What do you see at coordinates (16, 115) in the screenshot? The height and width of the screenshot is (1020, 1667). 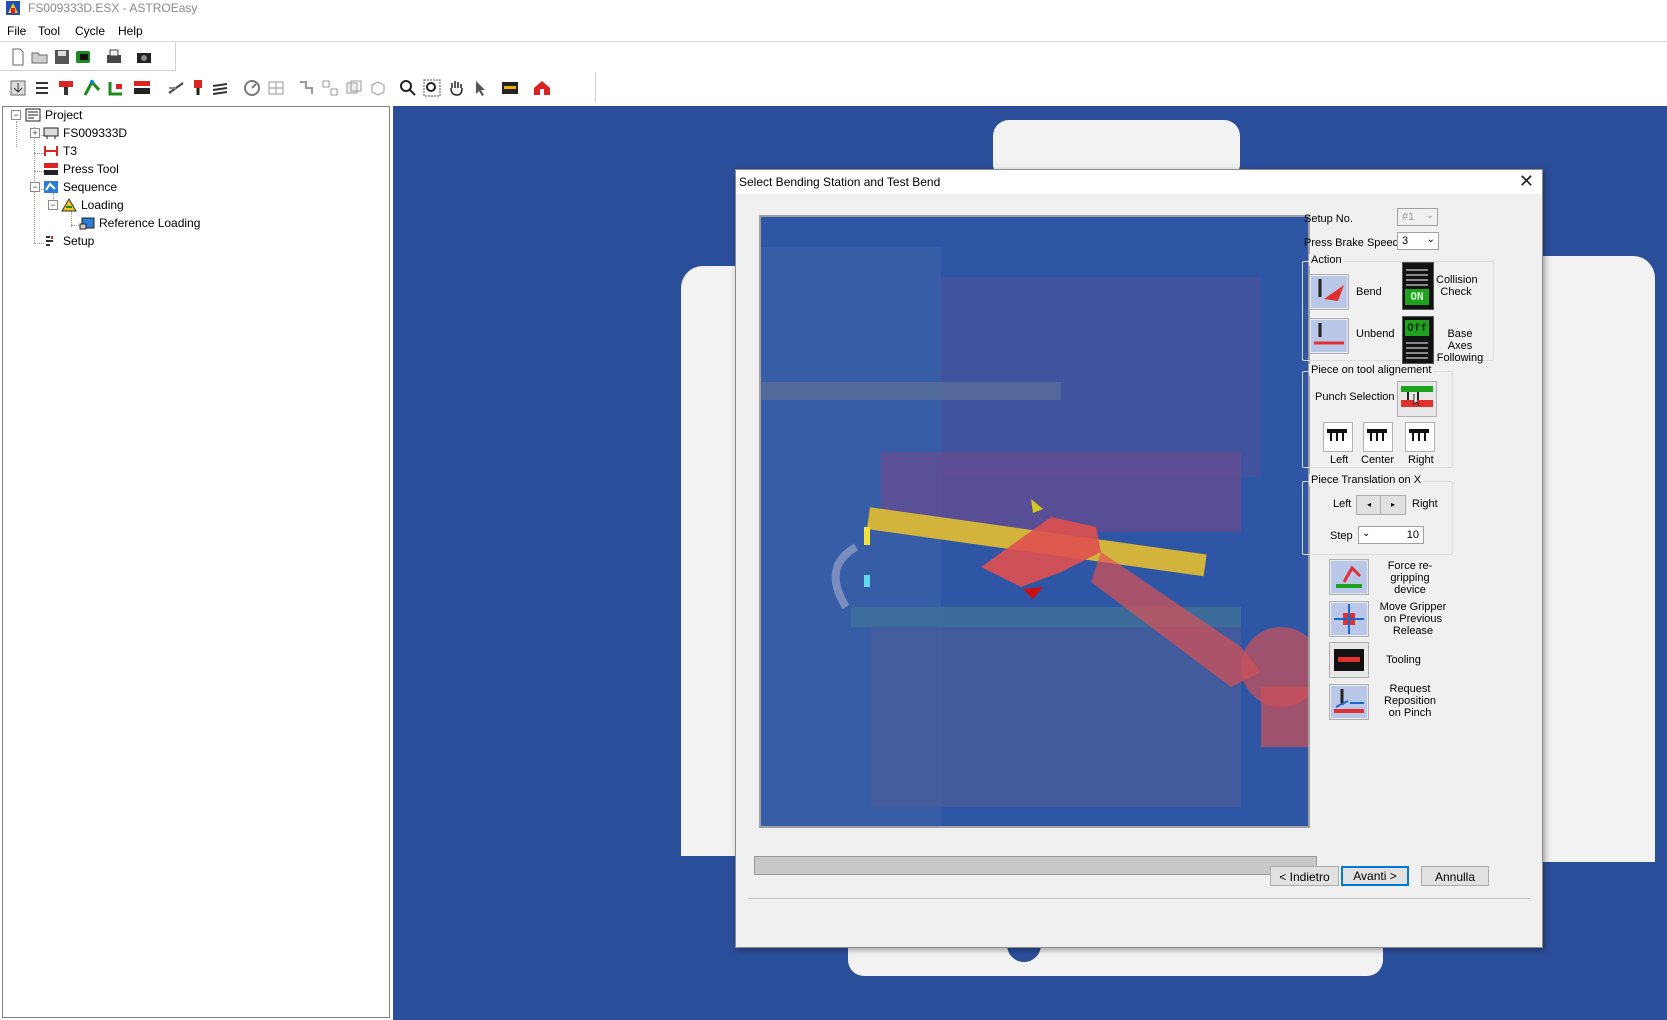 I see `collapse-project-toggle: −` at bounding box center [16, 115].